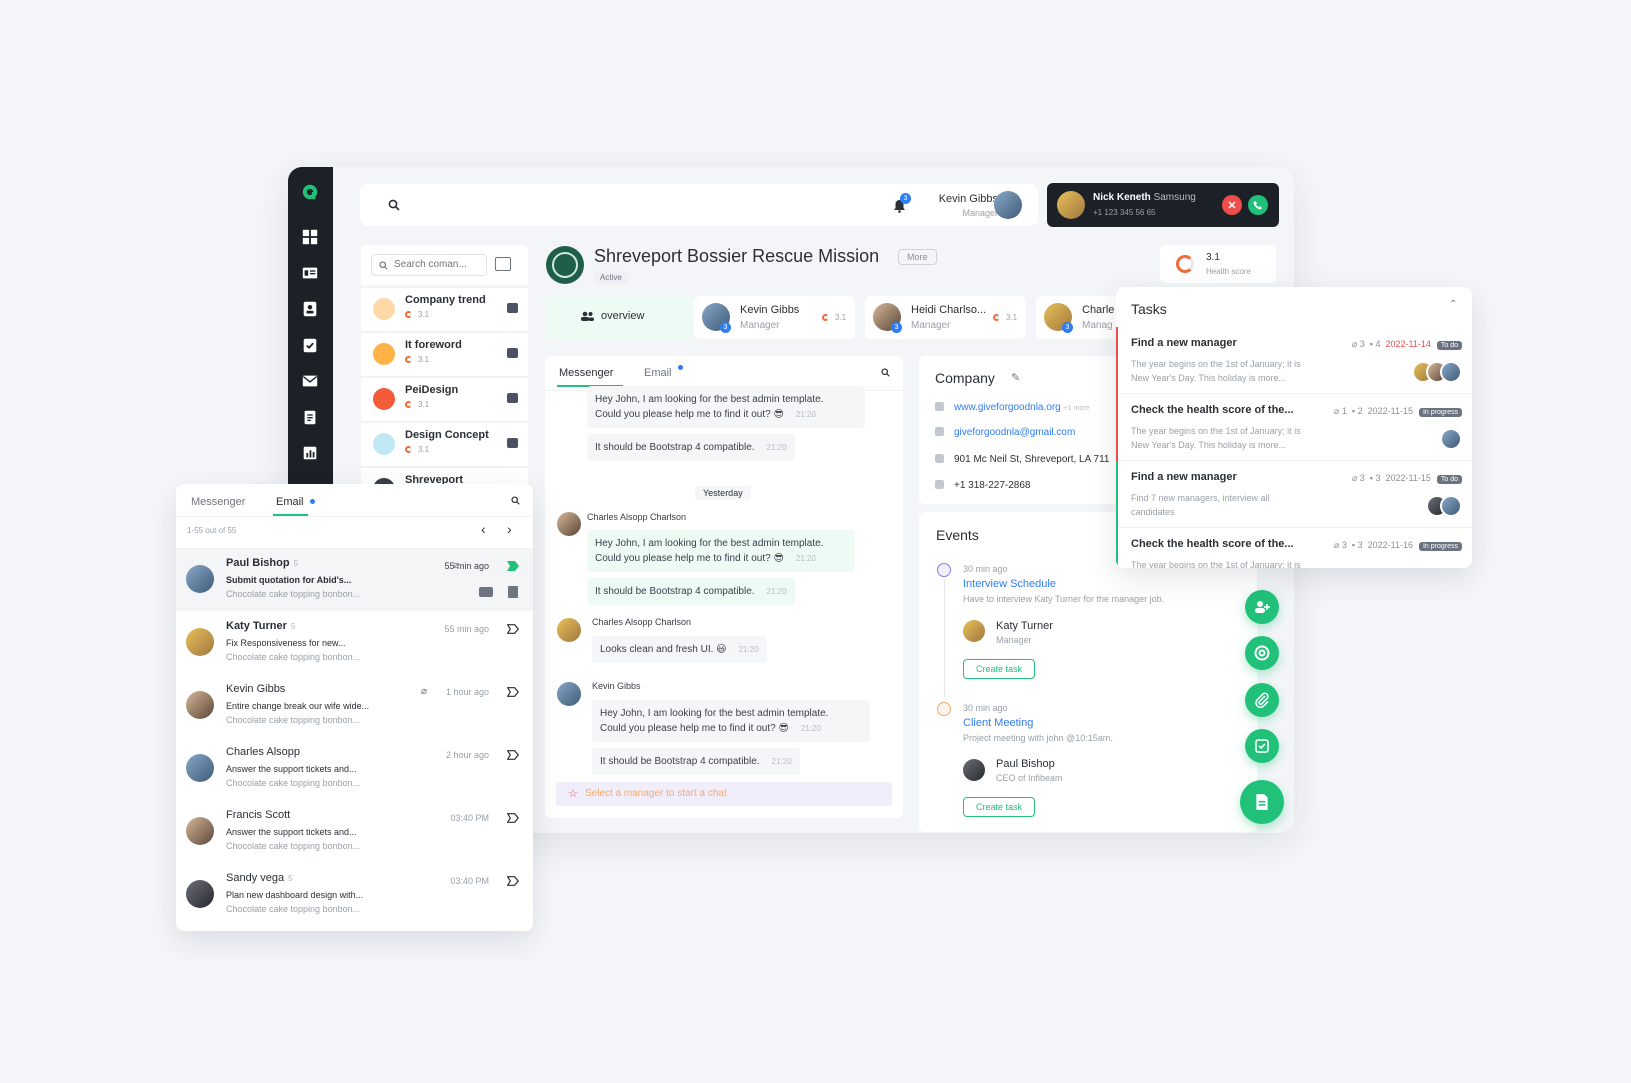 This screenshot has width=1631, height=1083. Describe the element at coordinates (310, 237) in the screenshot. I see `dashboard-icon` at that location.